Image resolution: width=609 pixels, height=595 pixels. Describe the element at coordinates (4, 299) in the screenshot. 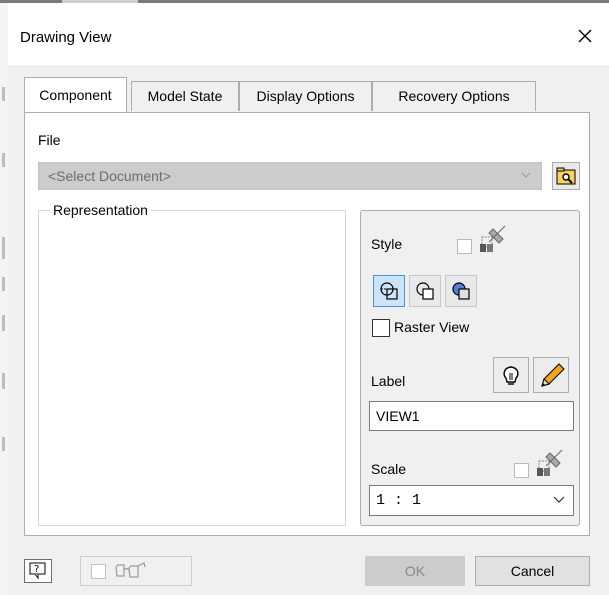

I see `background-left-strip` at that location.